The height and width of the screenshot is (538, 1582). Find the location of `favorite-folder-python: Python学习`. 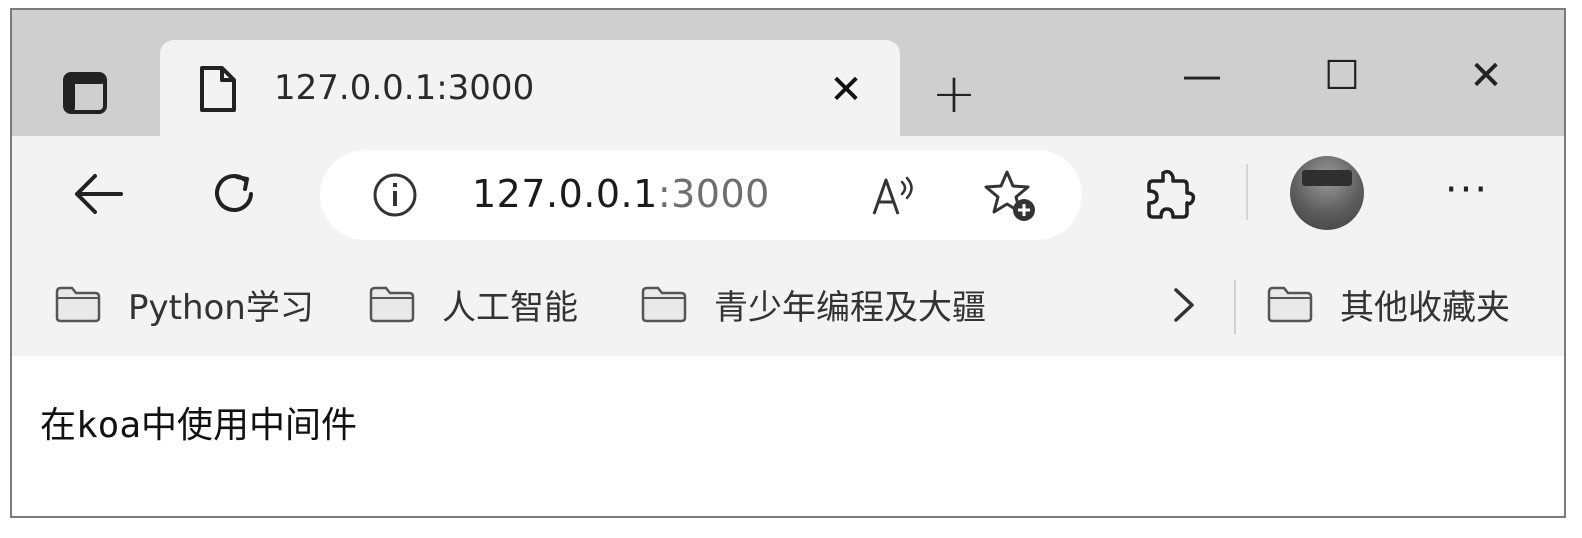

favorite-folder-python: Python学习 is located at coordinates (184, 304).